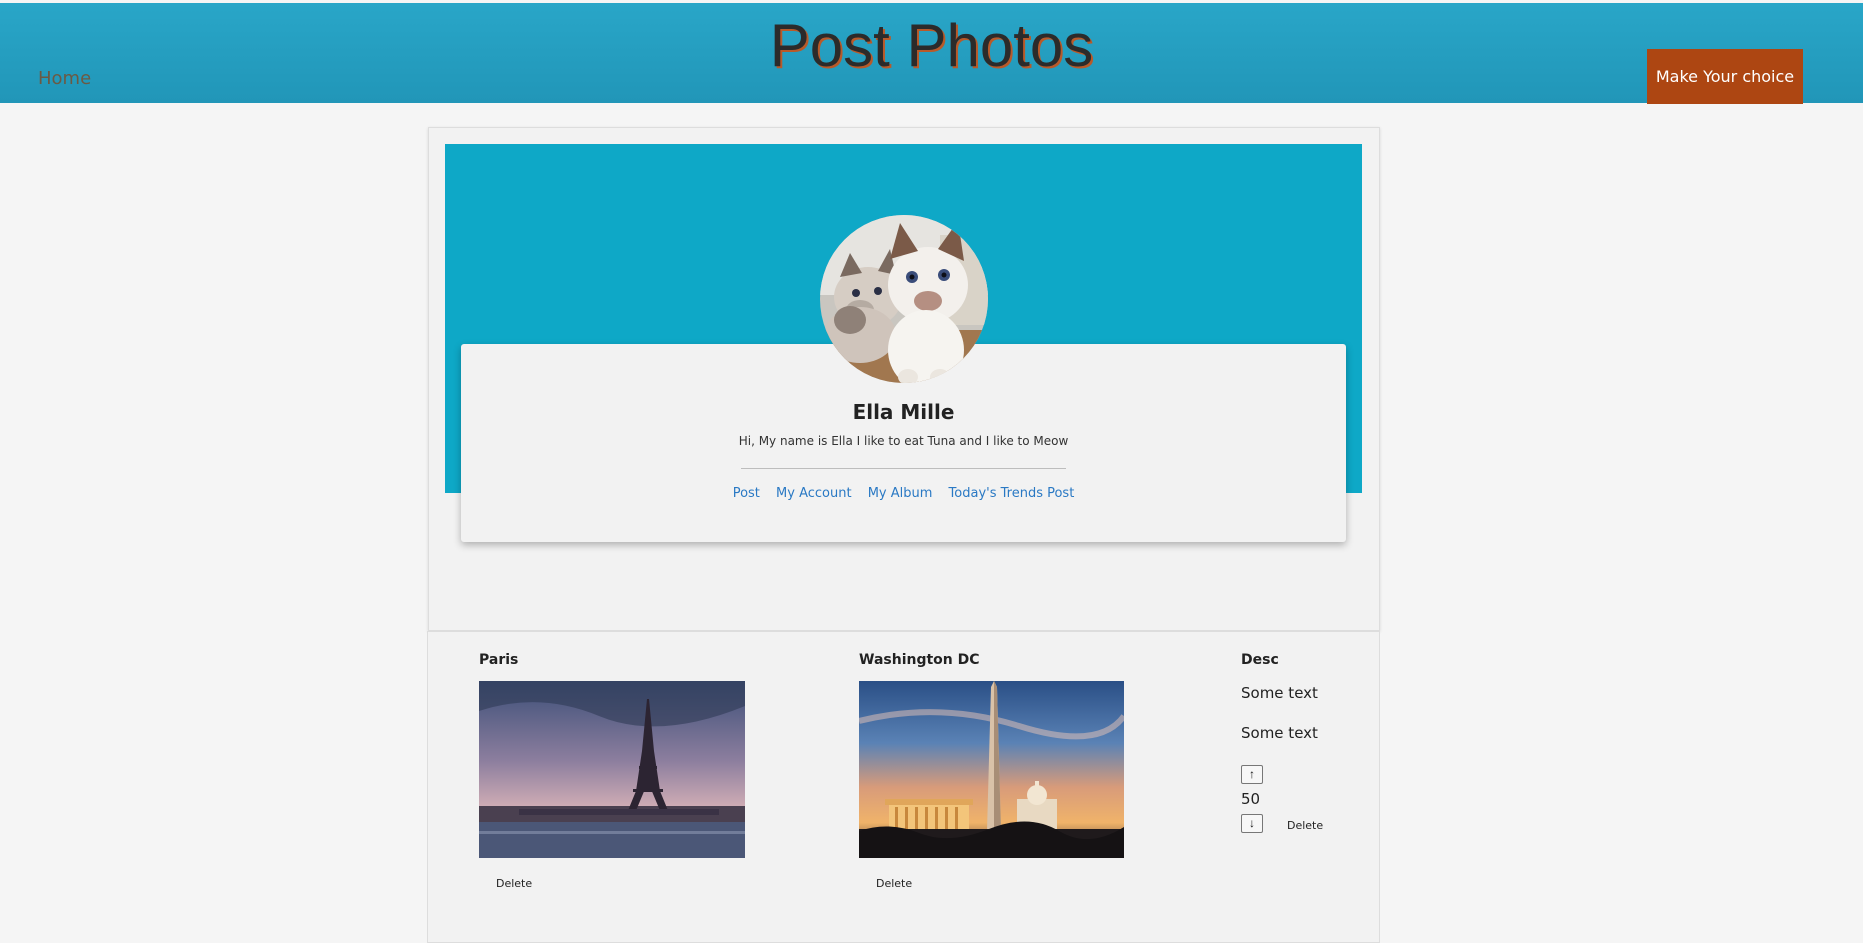 This screenshot has height=943, width=1863. Describe the element at coordinates (900, 493) in the screenshot. I see `nav-link-my-album: My Album` at that location.